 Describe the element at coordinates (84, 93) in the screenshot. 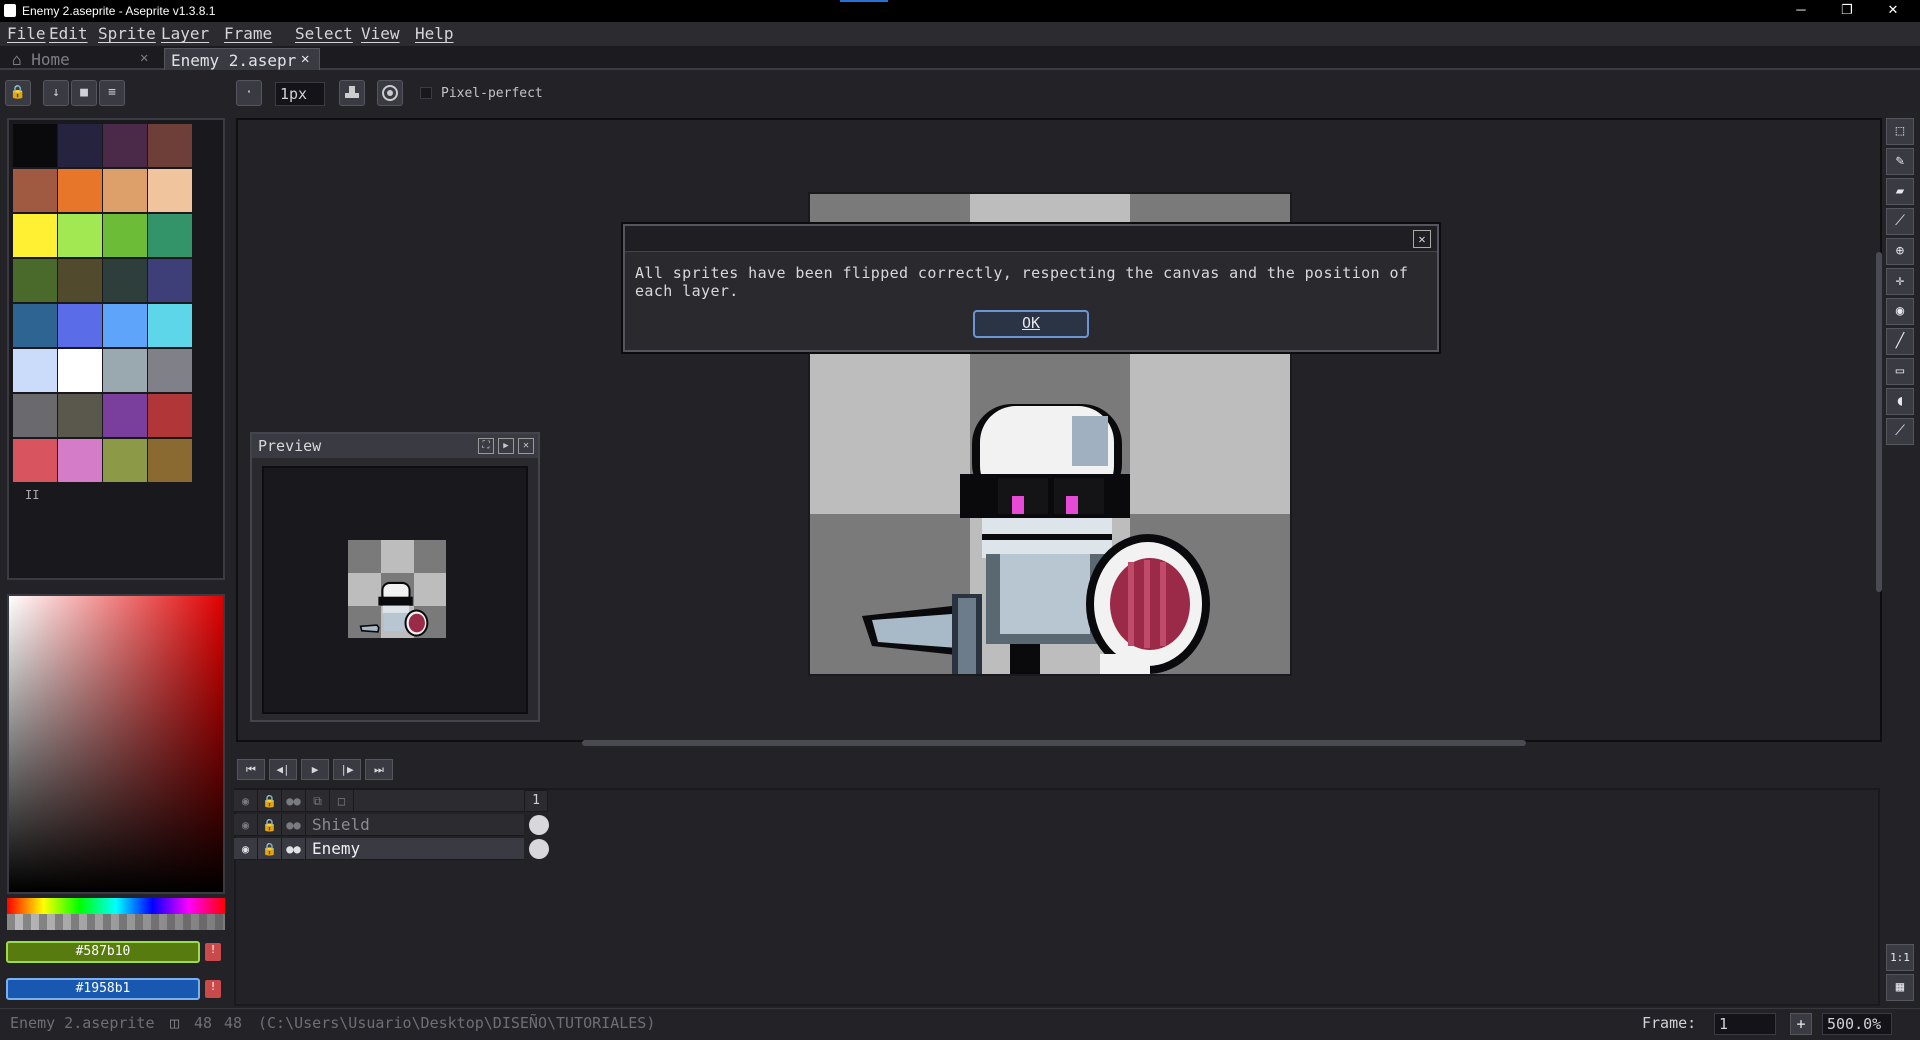

I see `palette-save-button: ■` at that location.